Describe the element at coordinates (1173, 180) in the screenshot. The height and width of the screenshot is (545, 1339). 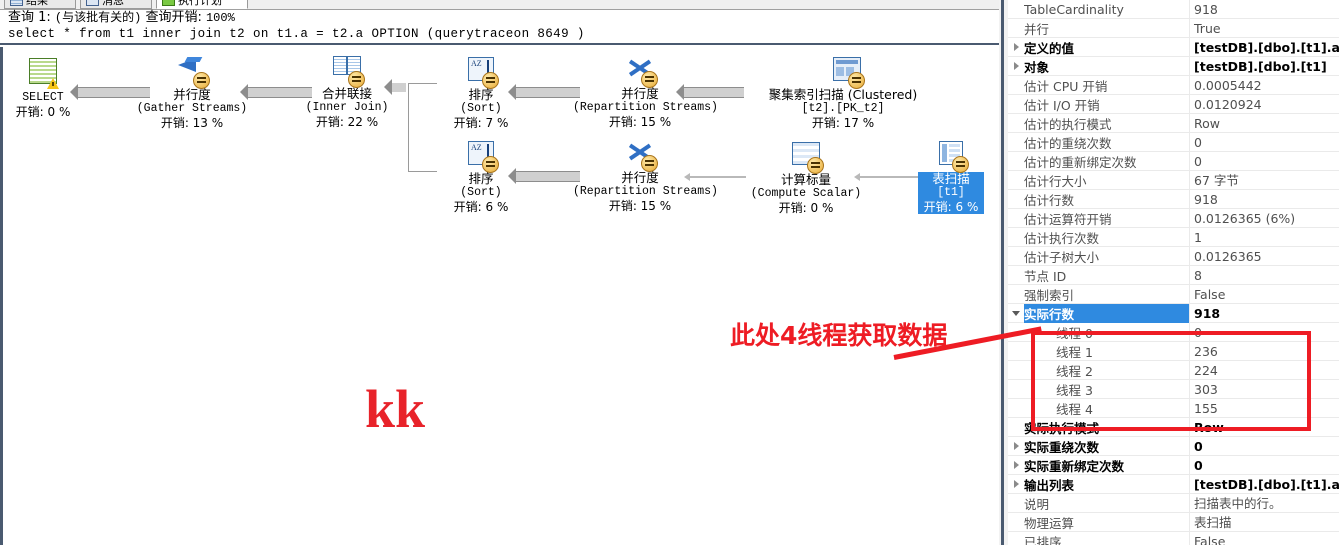
I see `property-row: 估计行大小 67 字节` at that location.